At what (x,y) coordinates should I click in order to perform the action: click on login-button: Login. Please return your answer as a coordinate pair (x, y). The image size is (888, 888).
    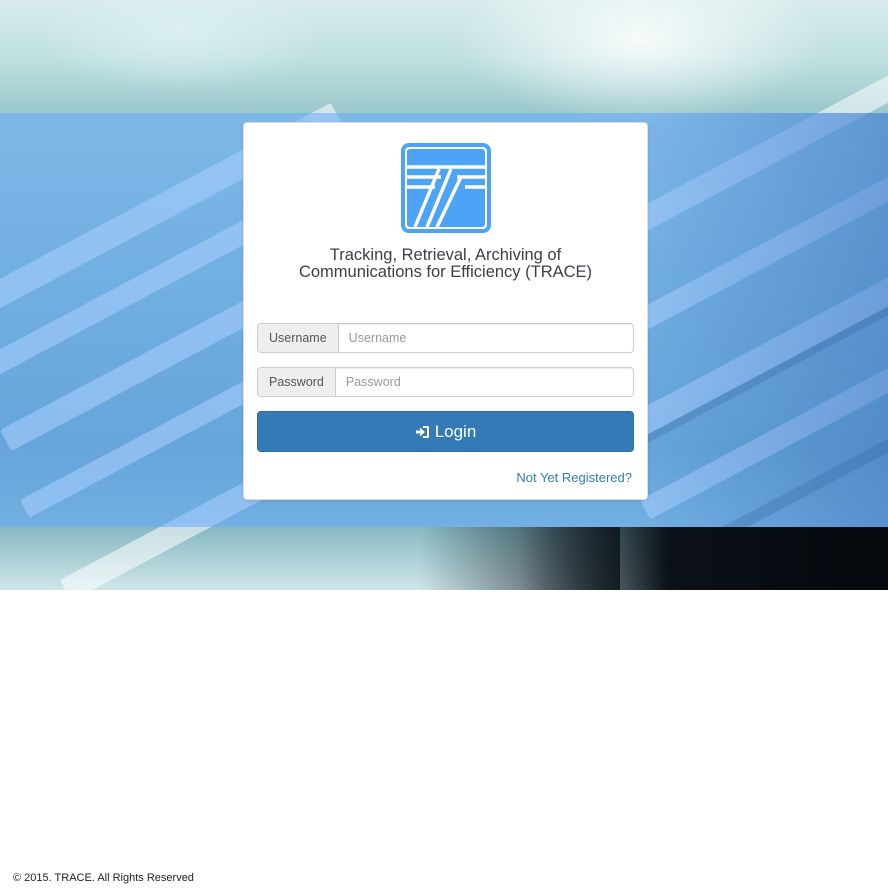
    Looking at the image, I should click on (445, 431).